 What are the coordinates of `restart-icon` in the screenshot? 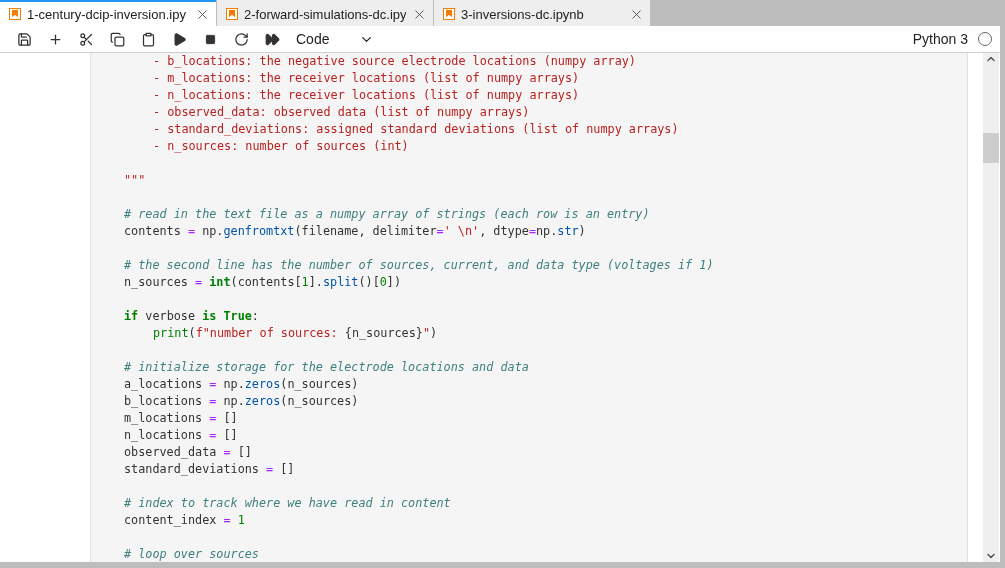 It's located at (241, 39).